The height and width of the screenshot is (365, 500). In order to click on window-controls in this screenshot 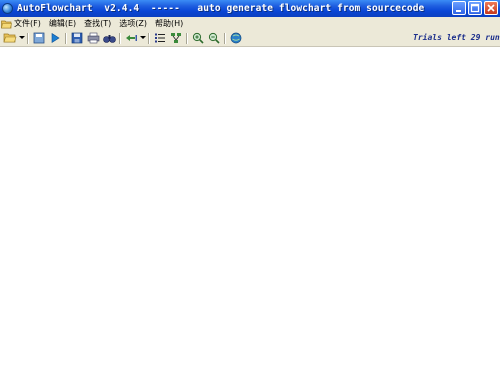, I will do `click(475, 8)`.